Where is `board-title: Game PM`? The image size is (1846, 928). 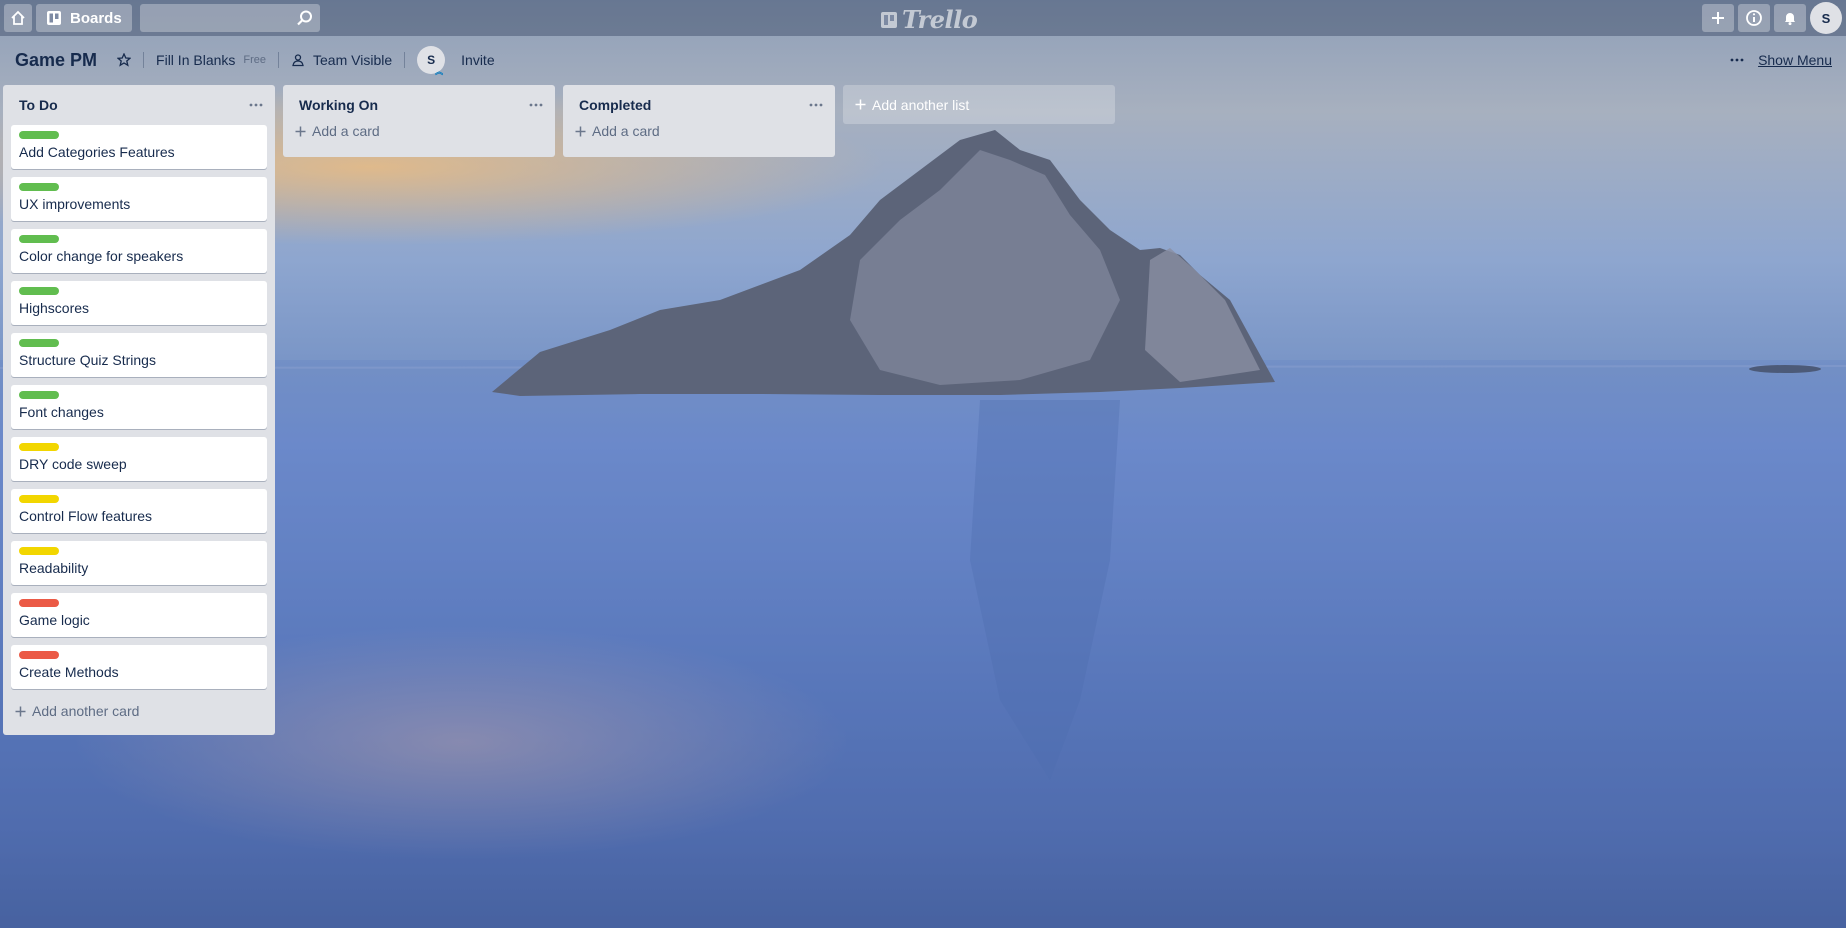
board-title: Game PM is located at coordinates (56, 60).